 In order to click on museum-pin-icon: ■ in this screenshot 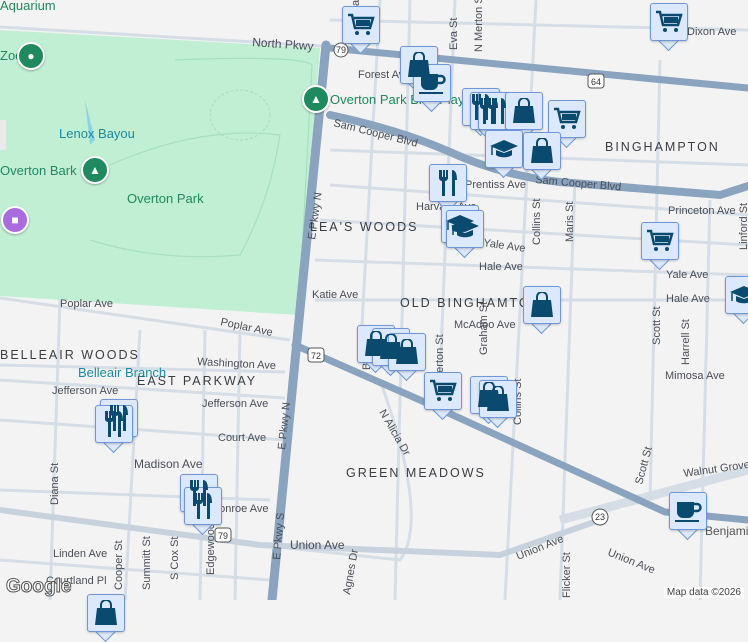, I will do `click(15, 220)`.